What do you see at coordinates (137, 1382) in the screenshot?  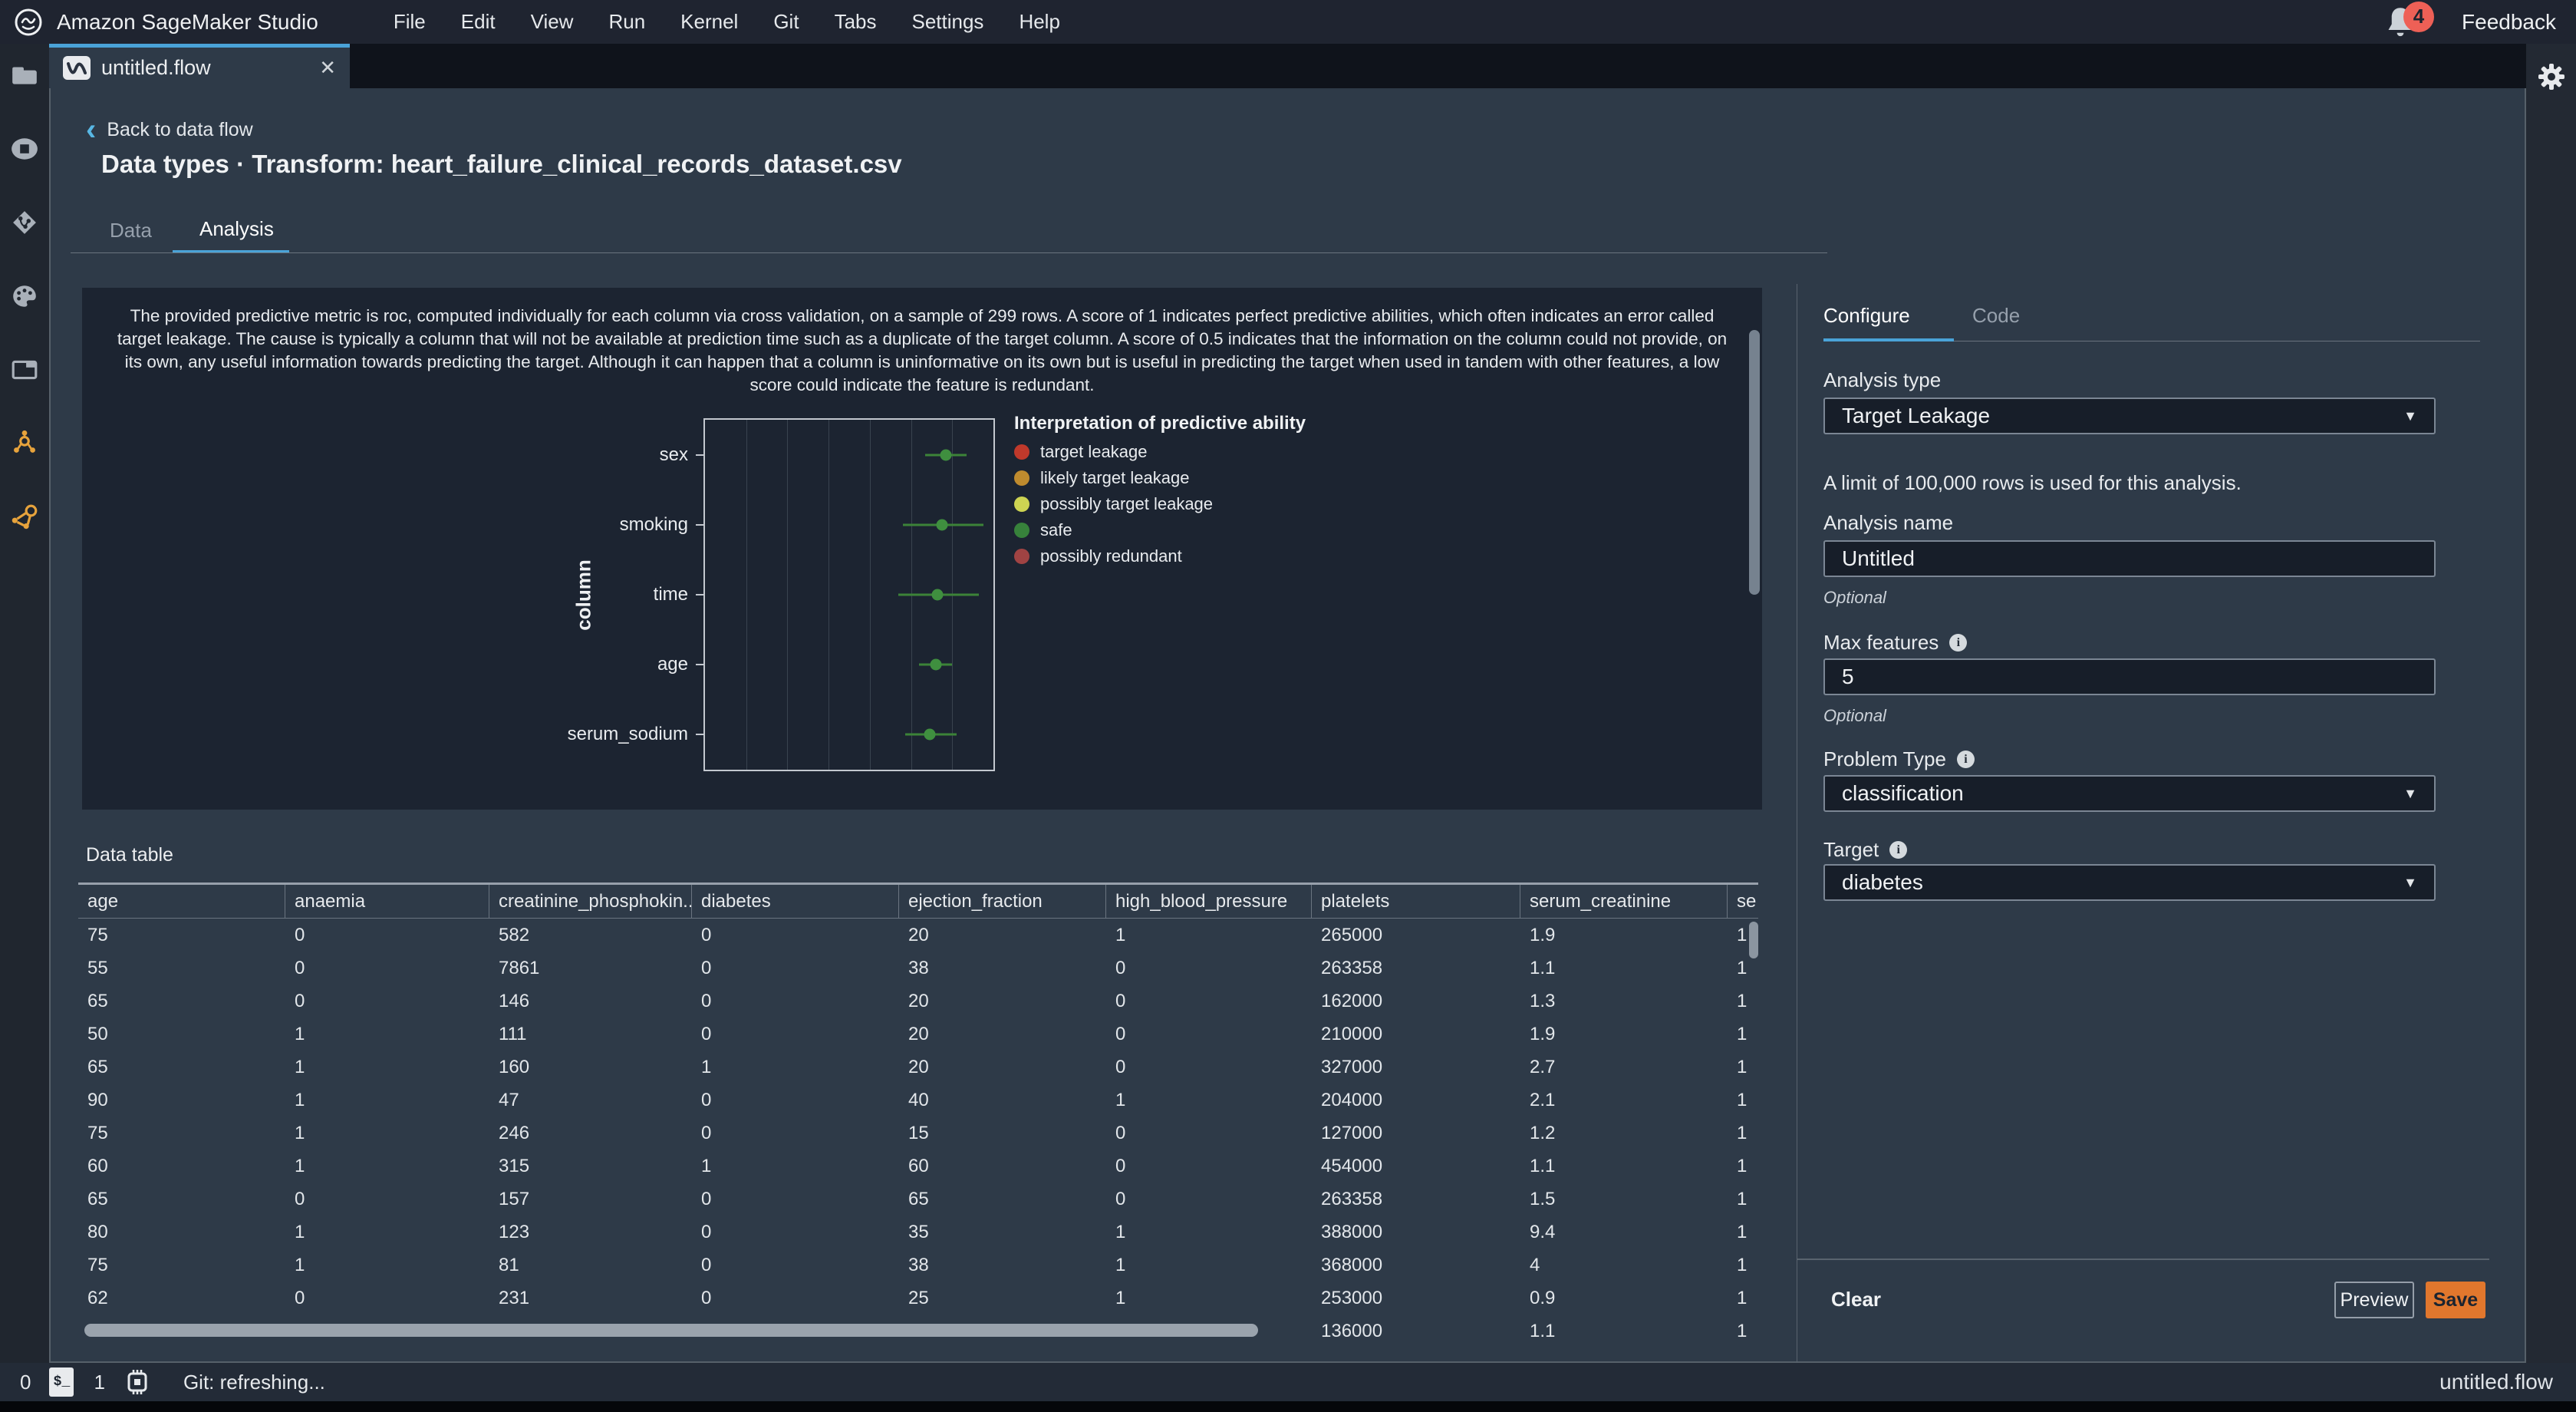 I see `cpu-chip-icon` at bounding box center [137, 1382].